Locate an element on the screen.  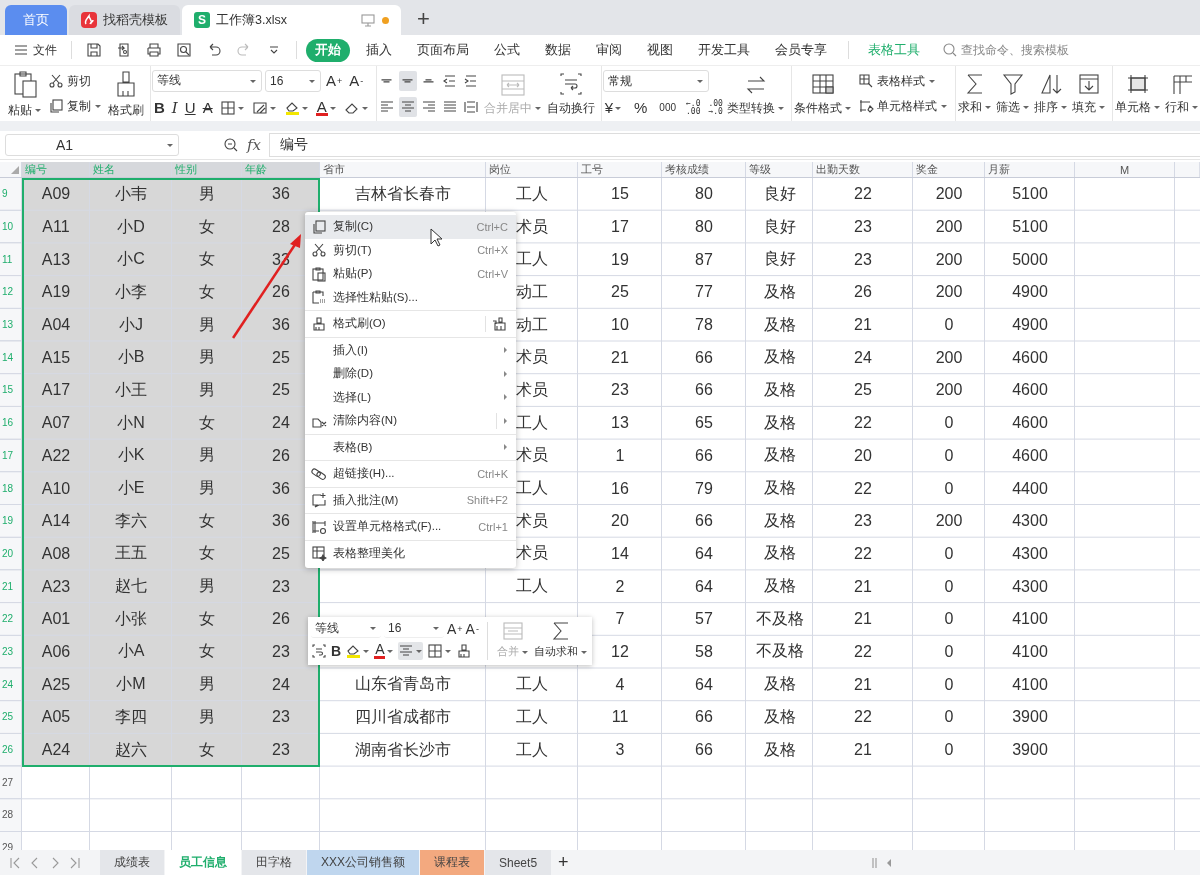
table-cell: 小韦 is located at coordinates (131, 194).